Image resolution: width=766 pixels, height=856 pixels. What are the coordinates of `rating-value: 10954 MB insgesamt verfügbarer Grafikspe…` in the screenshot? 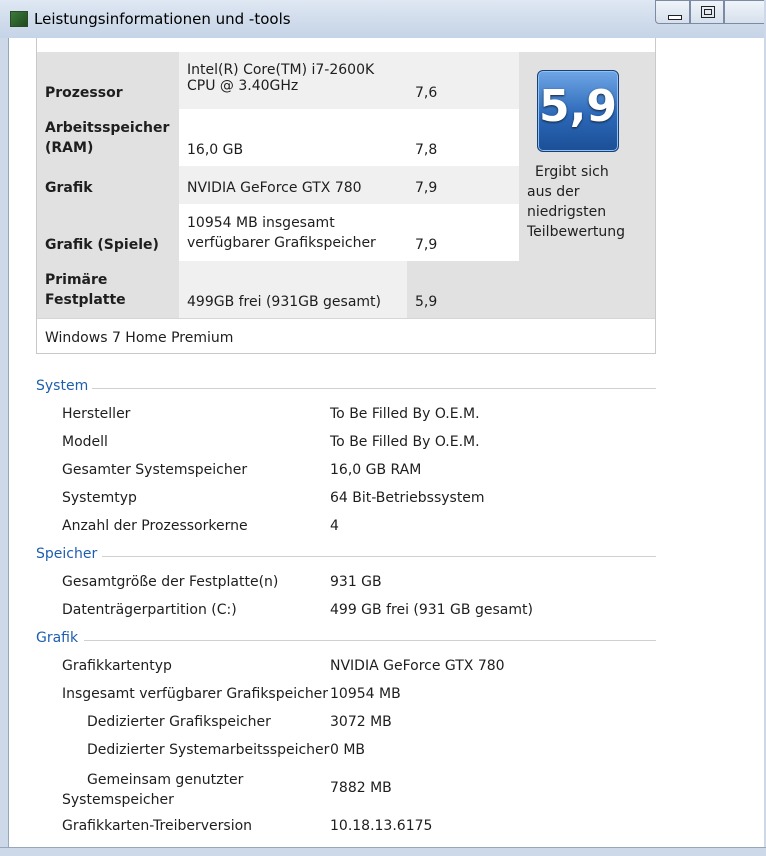 It's located at (293, 232).